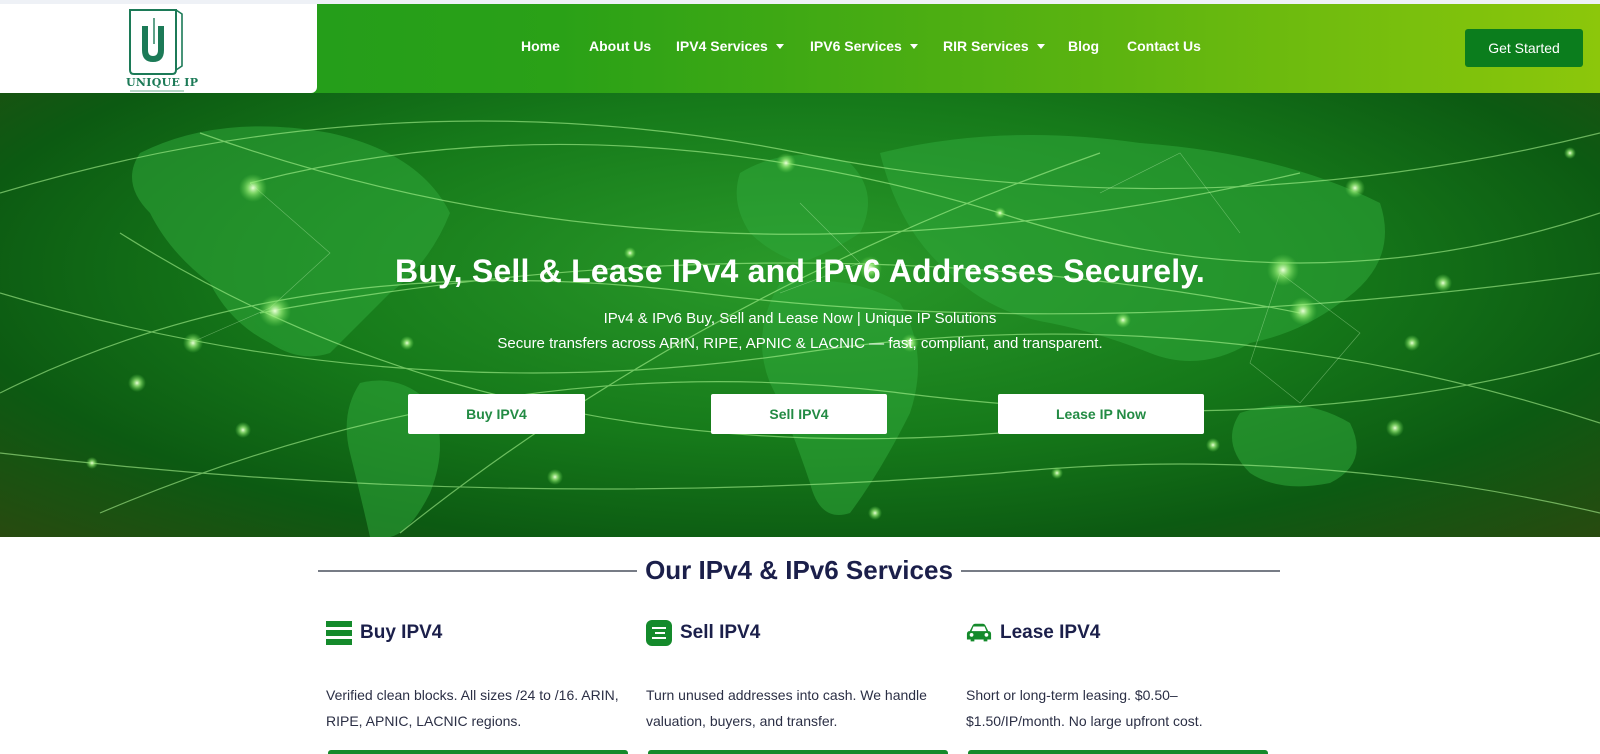  I want to click on service-name: Lease IPV4, so click(1050, 632).